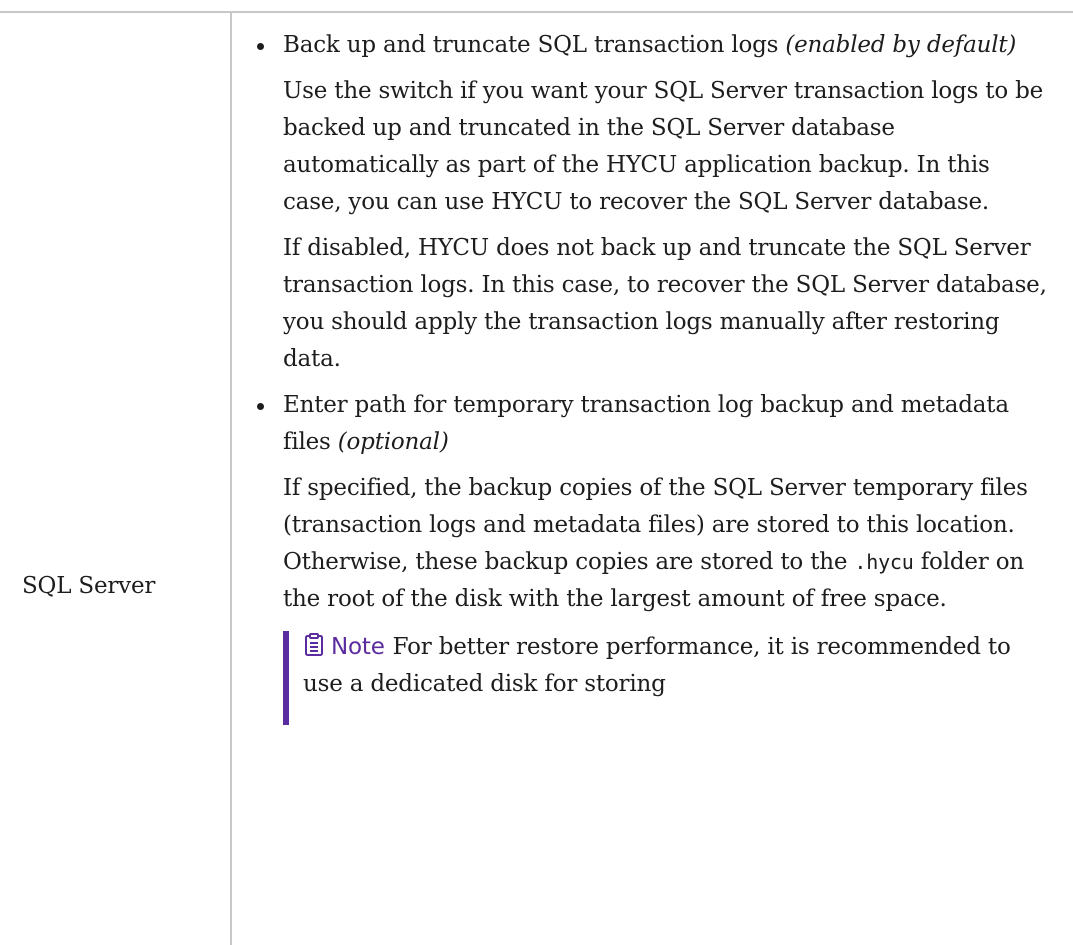  Describe the element at coordinates (358, 647) in the screenshot. I see `note-label: Note` at that location.